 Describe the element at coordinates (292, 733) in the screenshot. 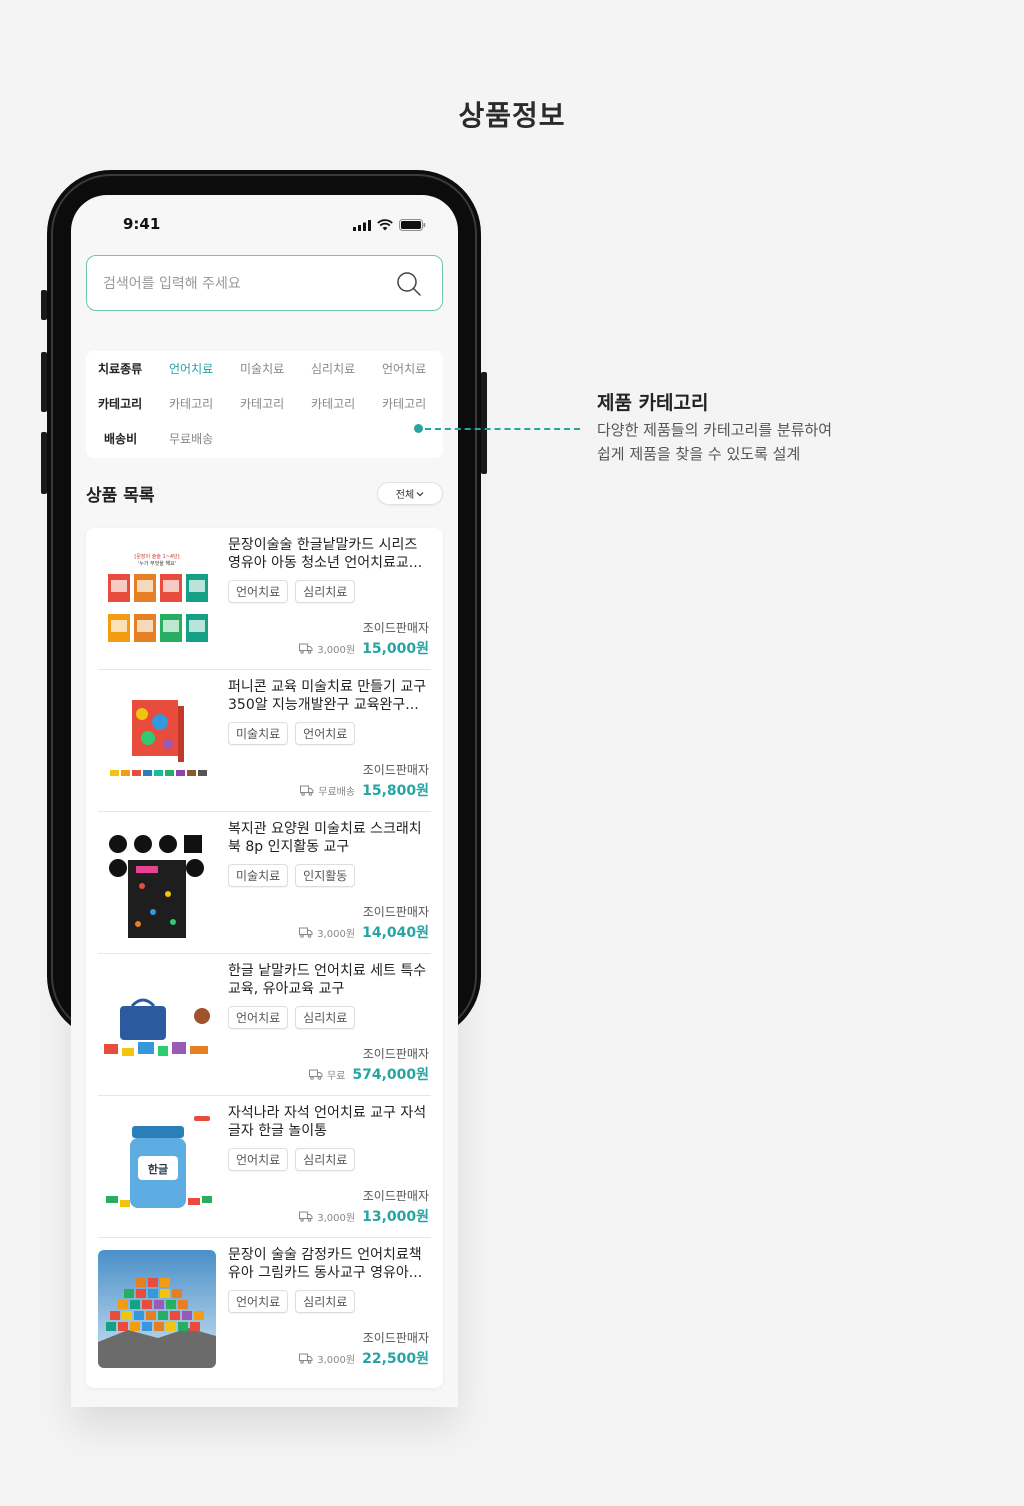

I see `product-tags: 미술치료 언어치료` at that location.